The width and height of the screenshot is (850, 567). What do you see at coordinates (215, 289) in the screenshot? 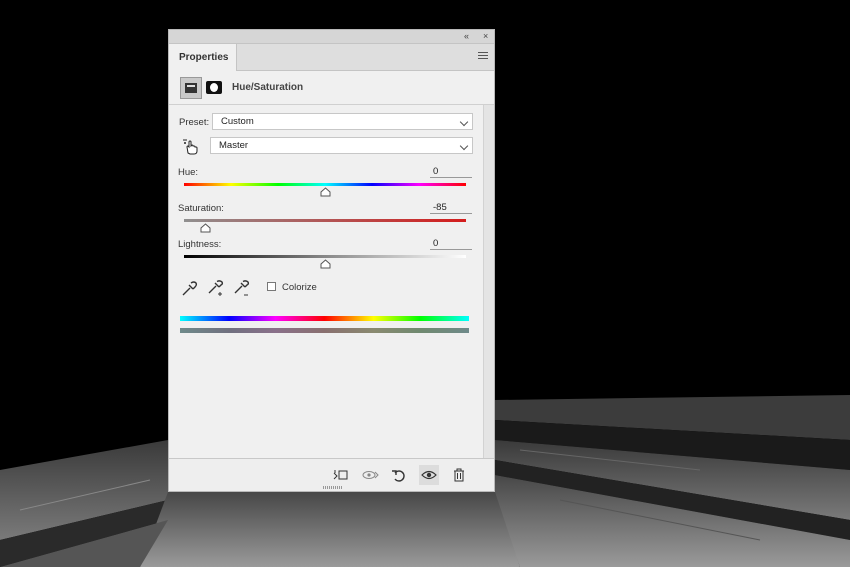
I see `eyedropper-plus-icon` at bounding box center [215, 289].